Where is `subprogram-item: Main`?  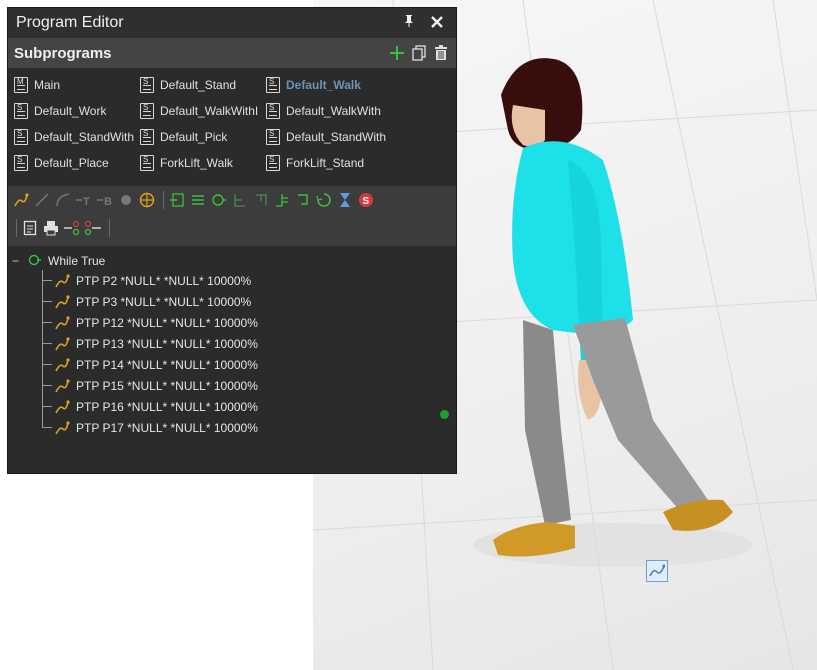 subprogram-item: Main is located at coordinates (77, 85).